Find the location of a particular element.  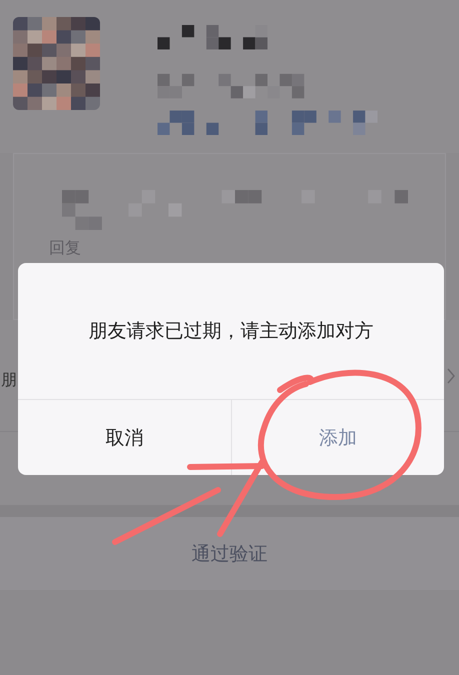

row-label: 朋 is located at coordinates (8, 380).